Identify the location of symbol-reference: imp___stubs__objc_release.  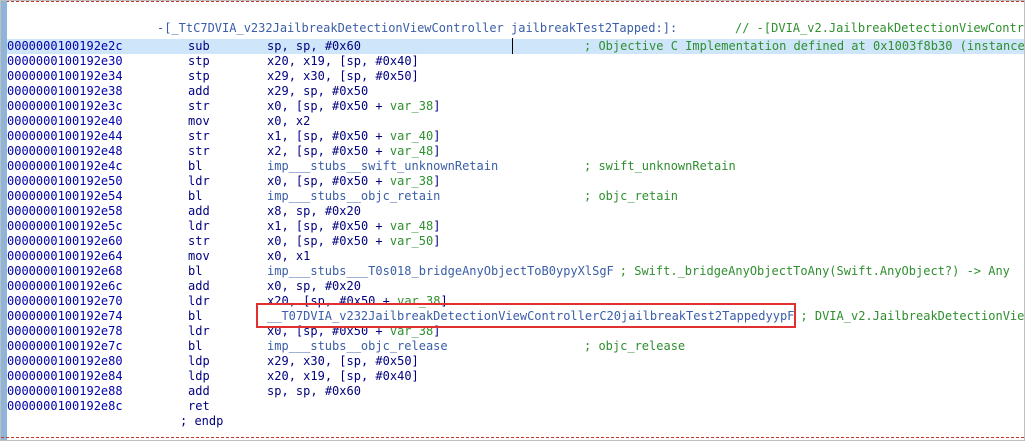
(357, 346).